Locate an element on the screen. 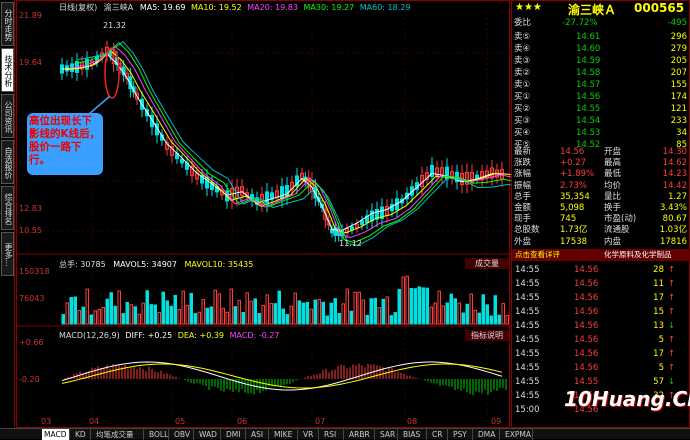 The width and height of the screenshot is (690, 440). indicator-tab: MACD is located at coordinates (56, 434).